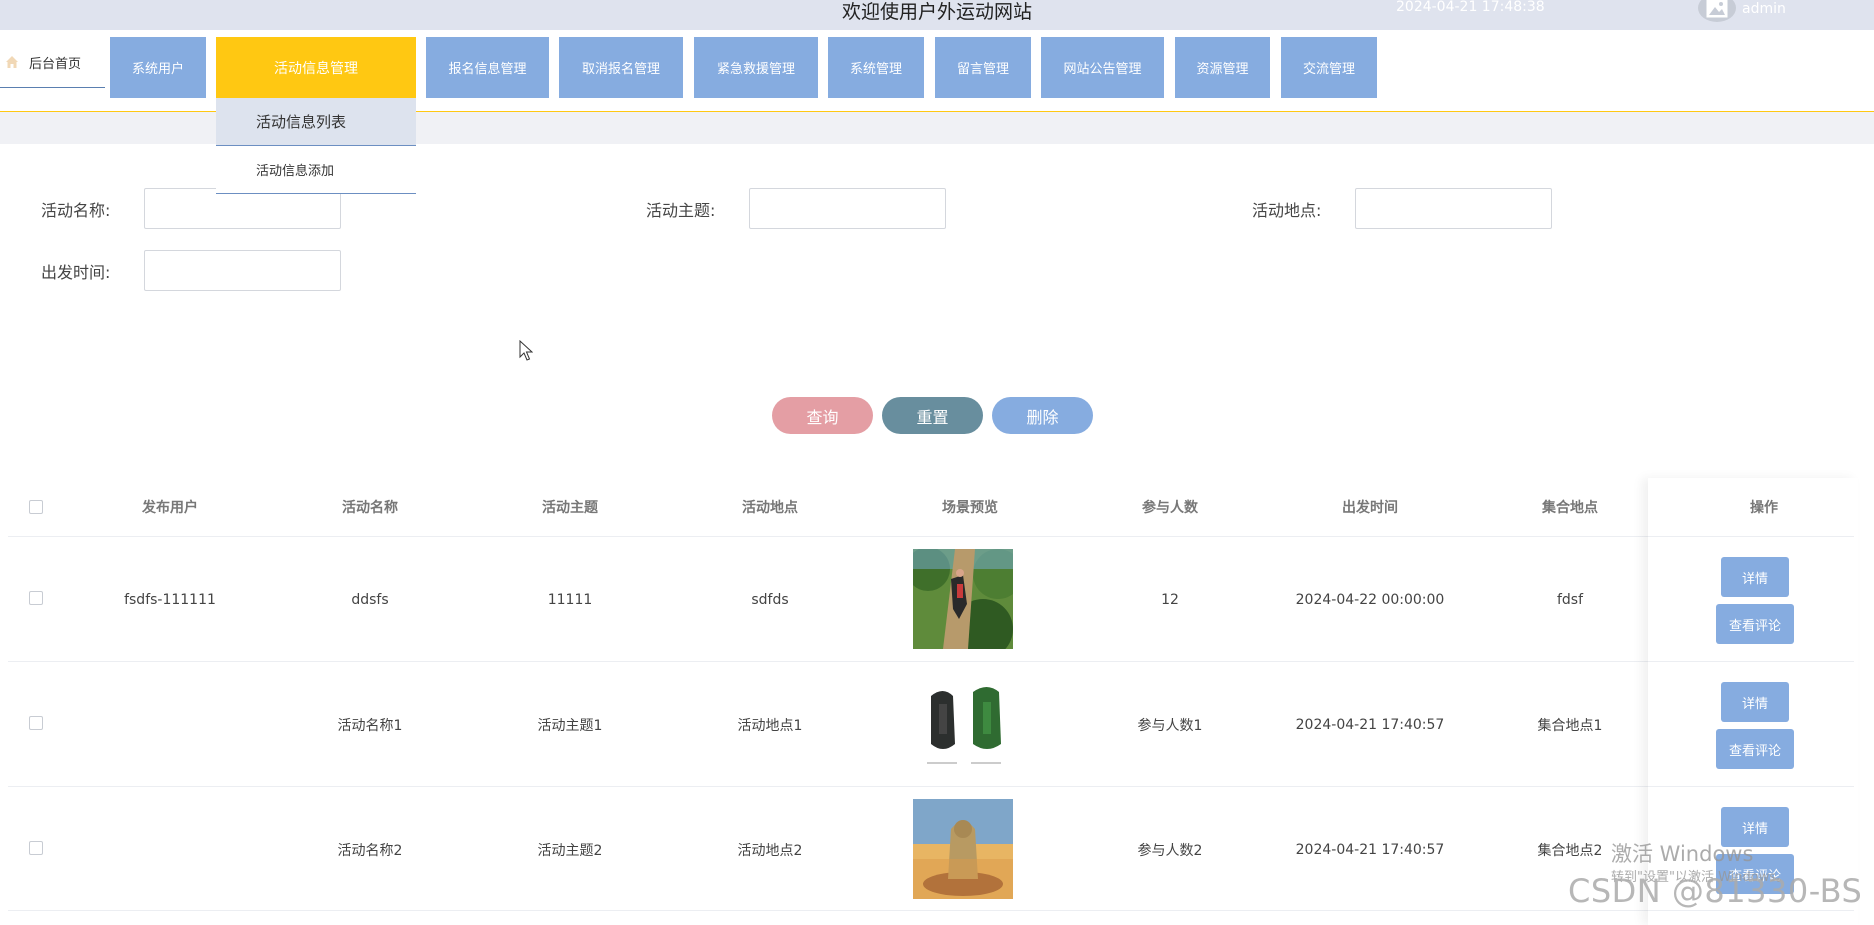 The height and width of the screenshot is (925, 1874). Describe the element at coordinates (170, 599) in the screenshot. I see `cell-user: fsdfs-111111` at that location.